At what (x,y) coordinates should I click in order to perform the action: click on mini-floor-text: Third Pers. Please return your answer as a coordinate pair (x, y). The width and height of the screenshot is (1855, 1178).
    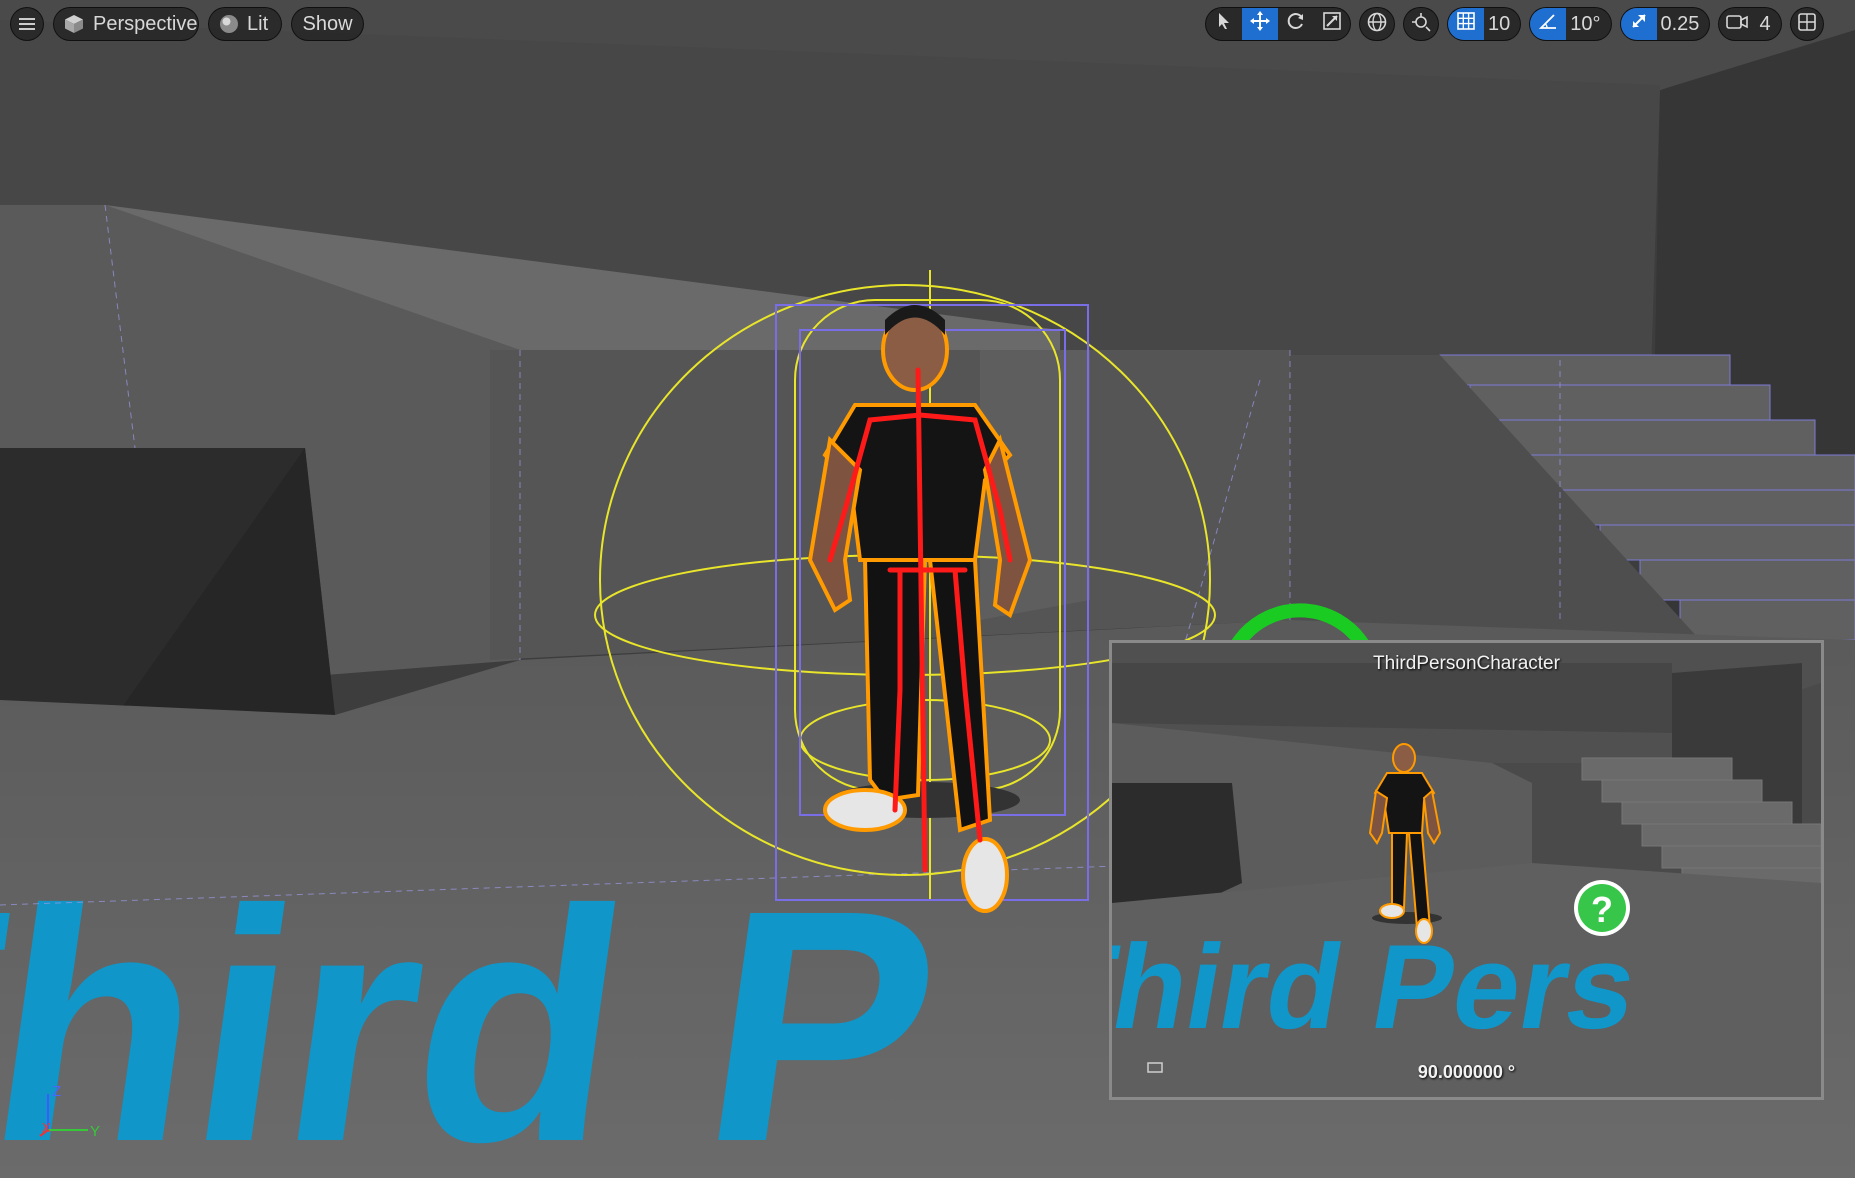
    Looking at the image, I should click on (1379, 987).